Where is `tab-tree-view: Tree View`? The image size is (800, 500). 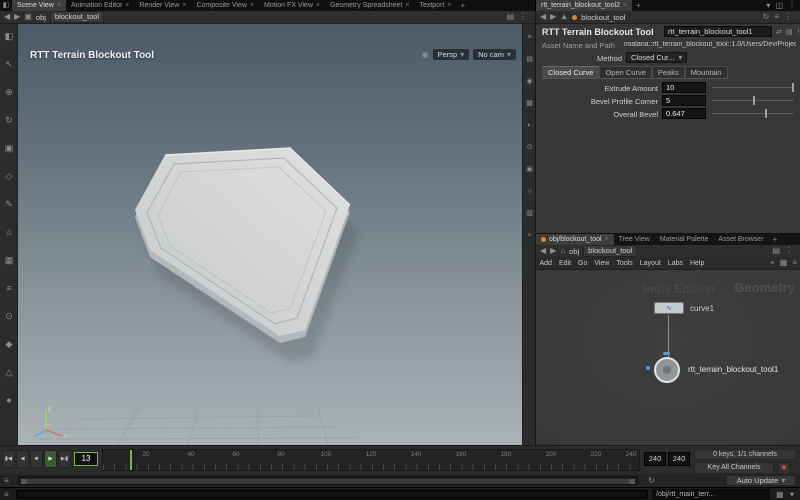
tab-tree-view: Tree View is located at coordinates (634, 239).